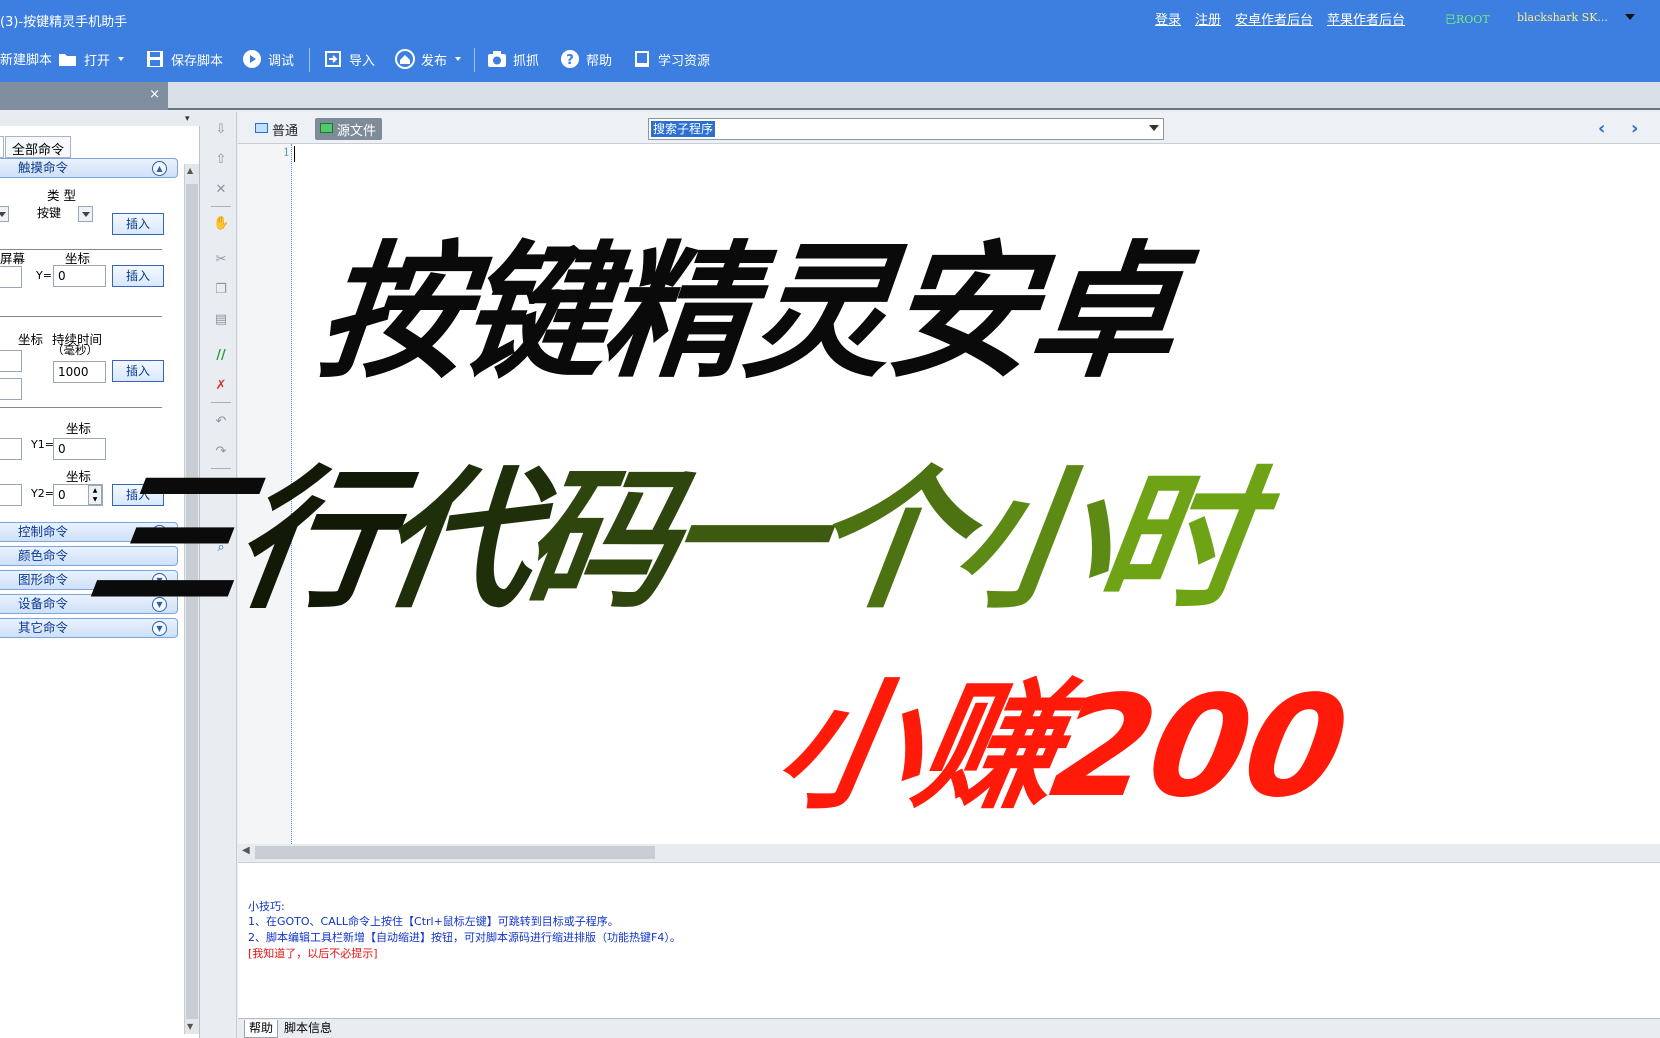 Image resolution: width=1660 pixels, height=1038 pixels. What do you see at coordinates (313, 953) in the screenshot?
I see `dismiss-tips-link: [我知道了，以后不必提示]` at bounding box center [313, 953].